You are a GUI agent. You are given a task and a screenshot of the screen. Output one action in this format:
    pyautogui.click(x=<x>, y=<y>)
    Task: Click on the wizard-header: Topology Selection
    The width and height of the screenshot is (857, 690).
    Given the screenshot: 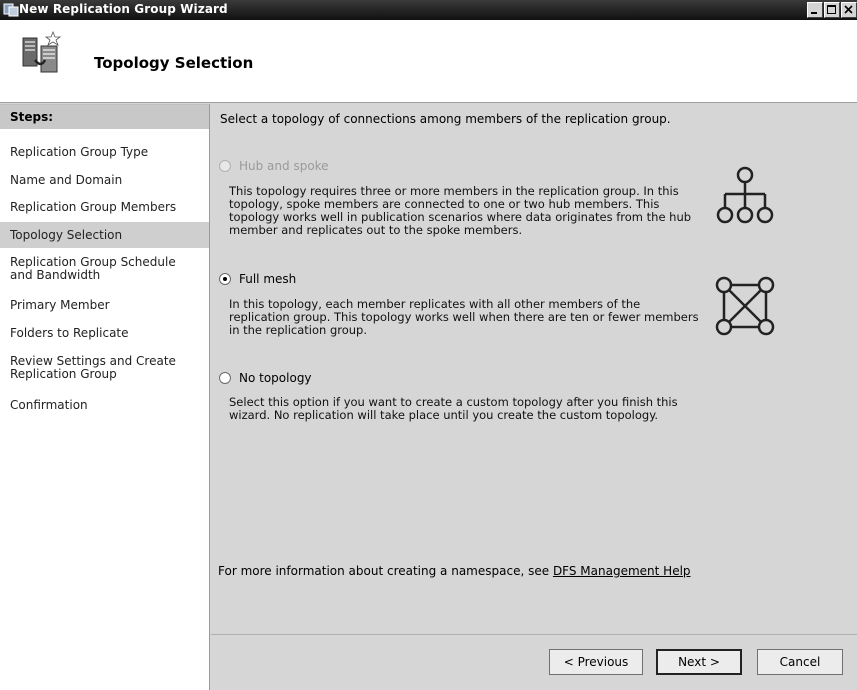 What is the action you would take?
    pyautogui.click(x=428, y=61)
    